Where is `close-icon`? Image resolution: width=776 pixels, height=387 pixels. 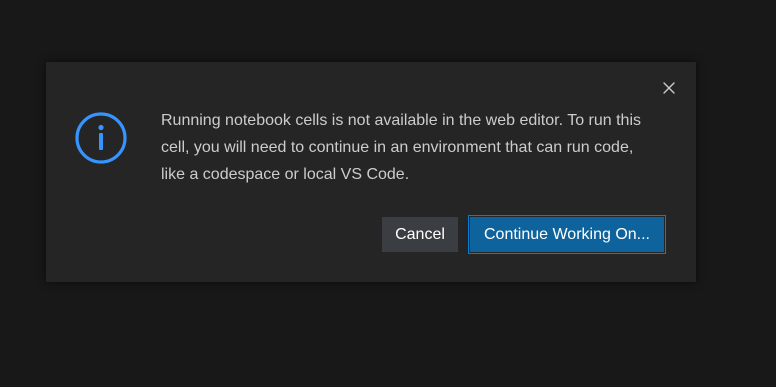 close-icon is located at coordinates (669, 88).